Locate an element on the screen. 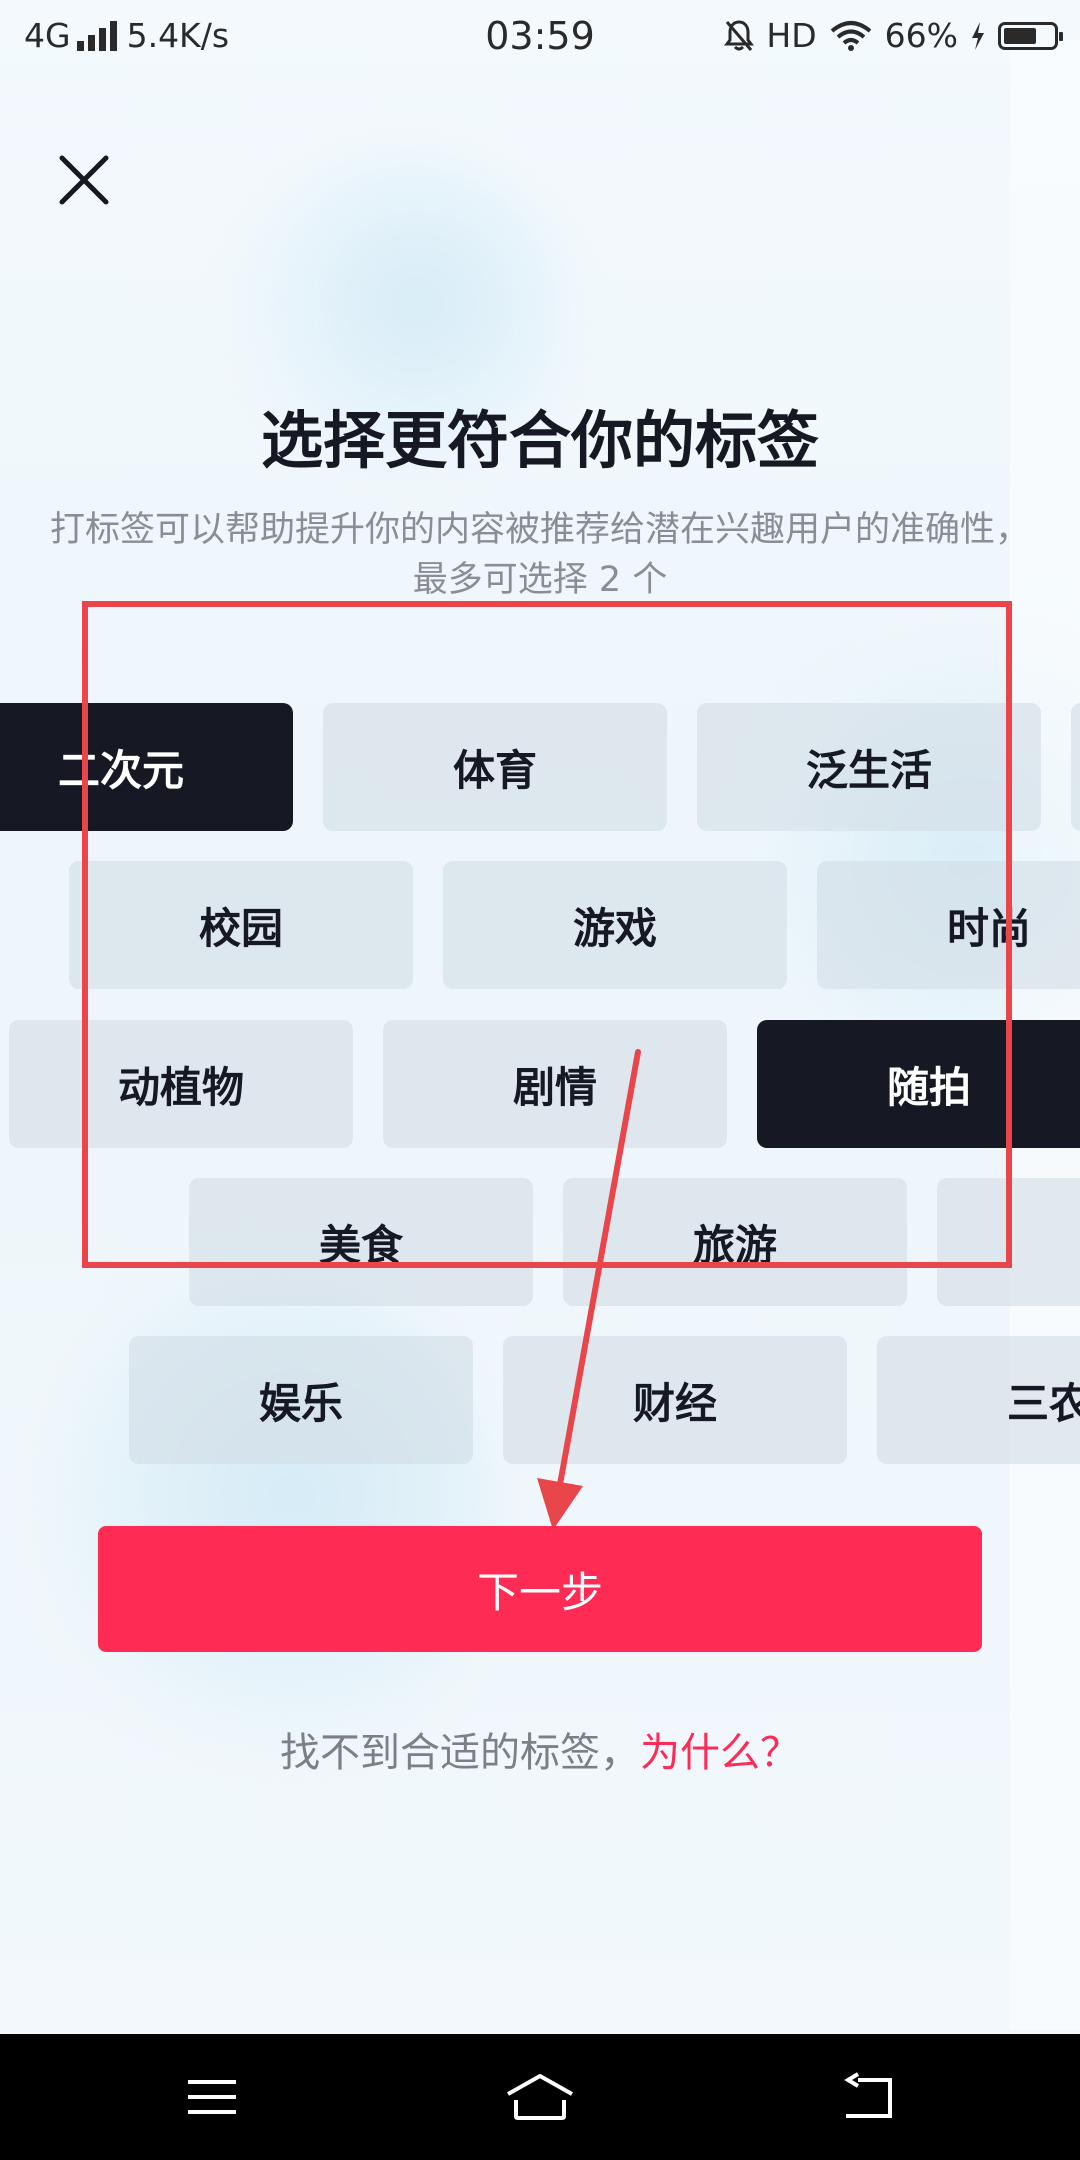 This screenshot has height=2160, width=1080. tag-chip: 旅游 is located at coordinates (735, 1242).